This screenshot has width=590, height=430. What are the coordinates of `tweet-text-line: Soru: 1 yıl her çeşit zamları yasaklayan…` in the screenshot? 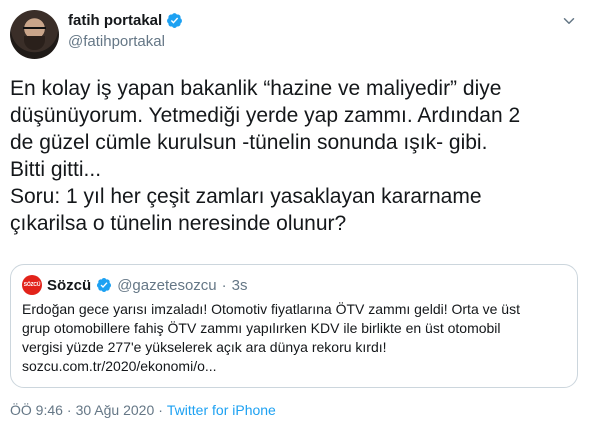 It's located at (246, 196).